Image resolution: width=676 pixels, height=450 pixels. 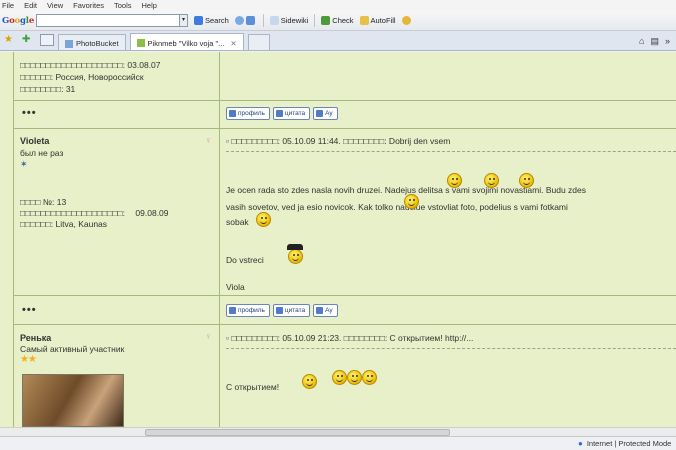 What do you see at coordinates (274, 20) in the screenshot?
I see `sidewiki-icon` at bounding box center [274, 20].